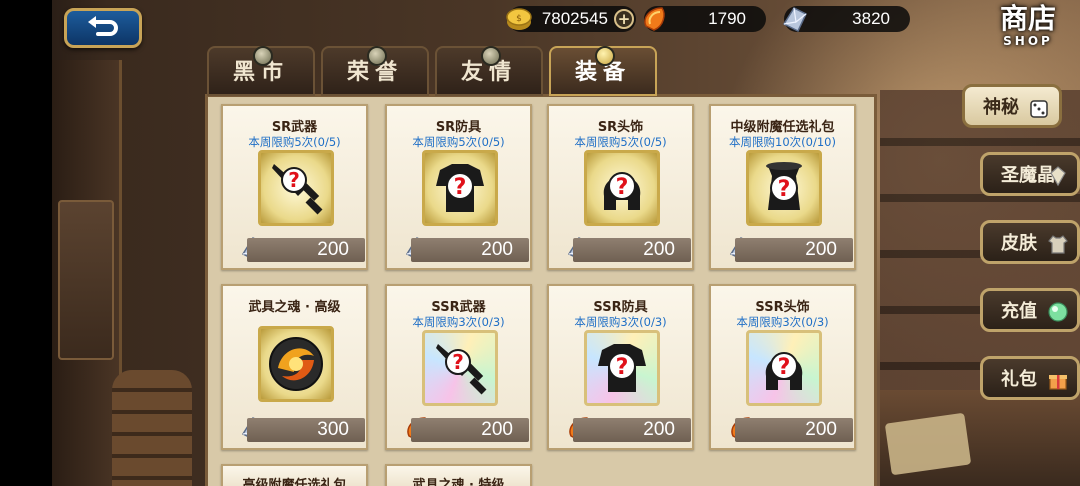 The height and width of the screenshot is (486, 1080). Describe the element at coordinates (458, 482) in the screenshot. I see `item-name: 武具之魂 · 特级` at that location.